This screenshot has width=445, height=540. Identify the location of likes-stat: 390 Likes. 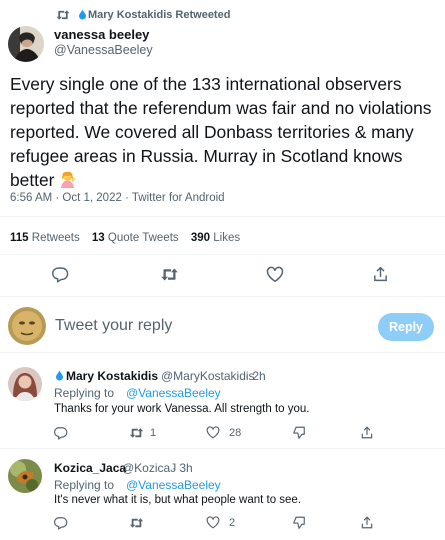
(215, 238).